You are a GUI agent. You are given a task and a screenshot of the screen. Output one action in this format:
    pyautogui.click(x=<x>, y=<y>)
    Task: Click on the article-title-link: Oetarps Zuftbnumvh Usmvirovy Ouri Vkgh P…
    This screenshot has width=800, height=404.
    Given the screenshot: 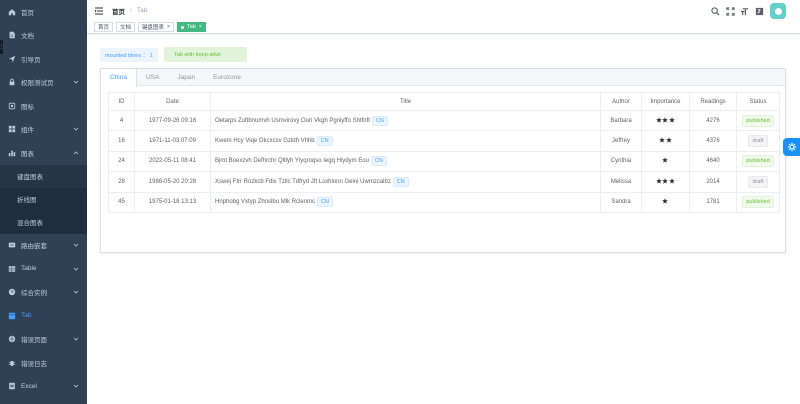 What is the action you would take?
    pyautogui.click(x=292, y=121)
    